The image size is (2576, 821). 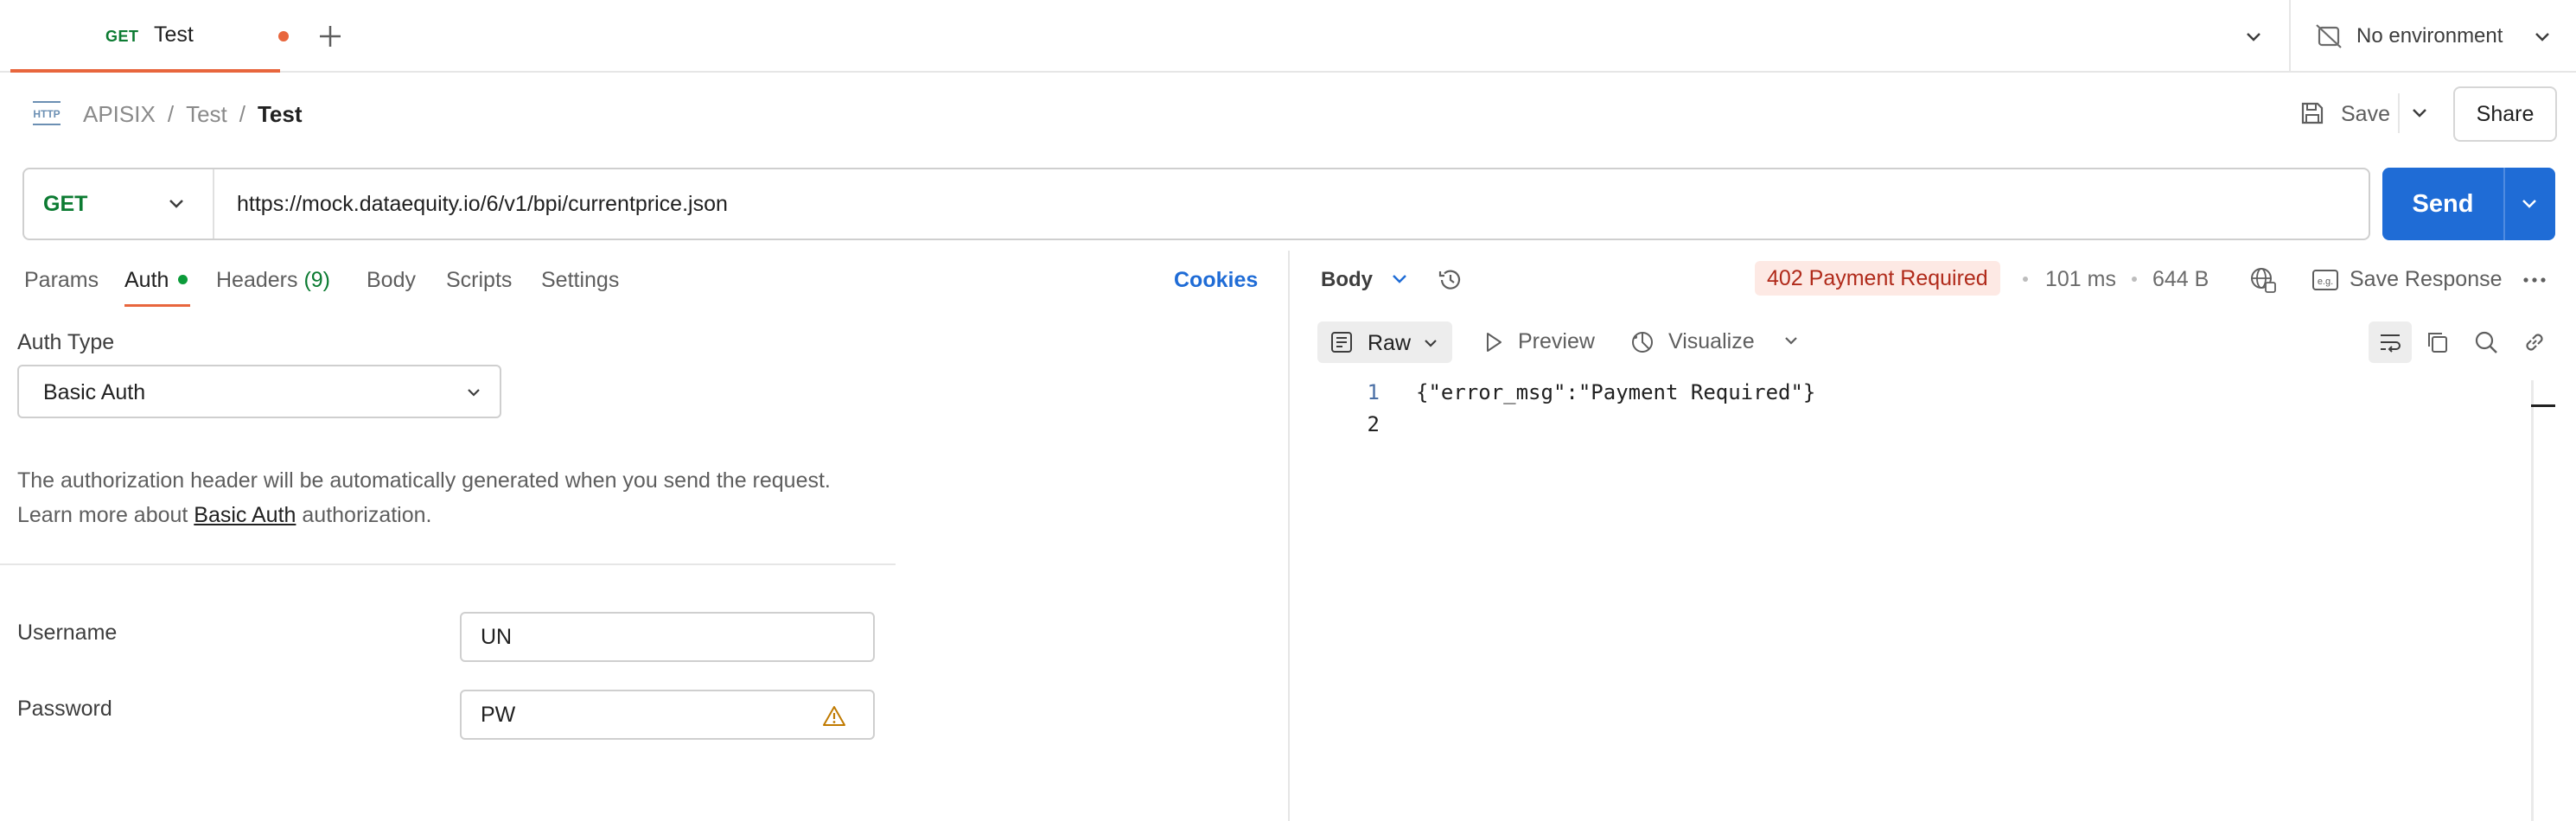 I want to click on basic-auth-link: Basic Auth, so click(x=245, y=515).